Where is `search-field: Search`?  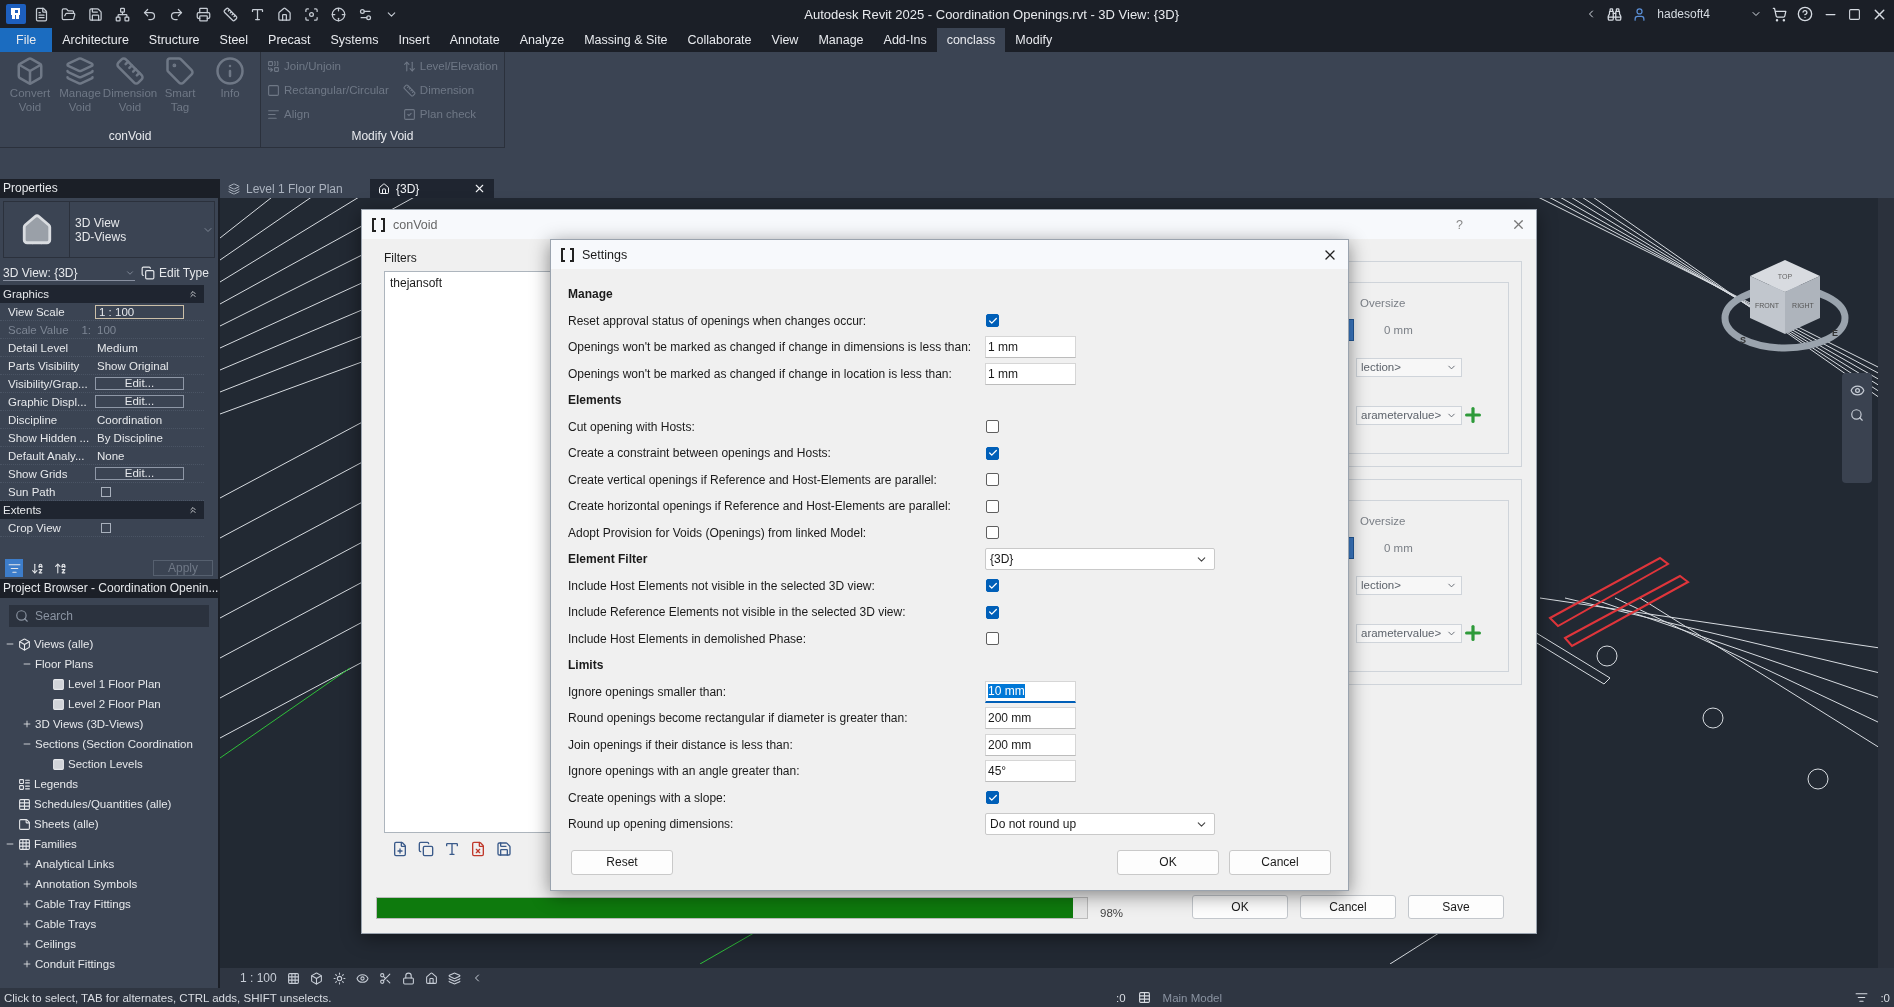 search-field: Search is located at coordinates (109, 616).